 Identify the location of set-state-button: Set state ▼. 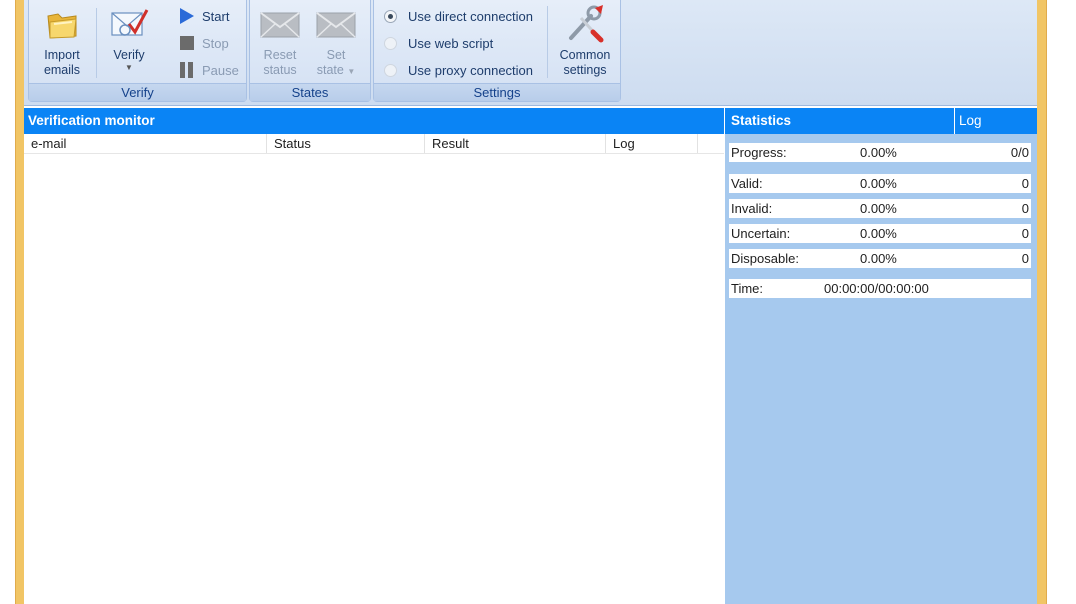
(336, 41).